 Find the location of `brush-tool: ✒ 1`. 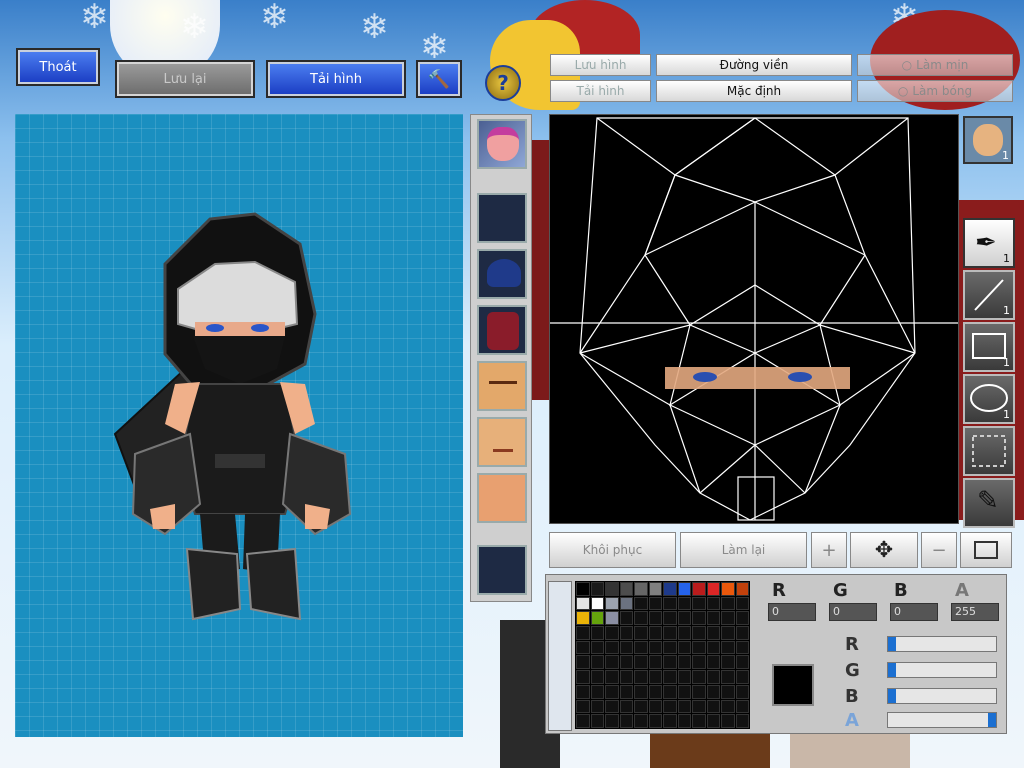

brush-tool: ✒ 1 is located at coordinates (989, 243).